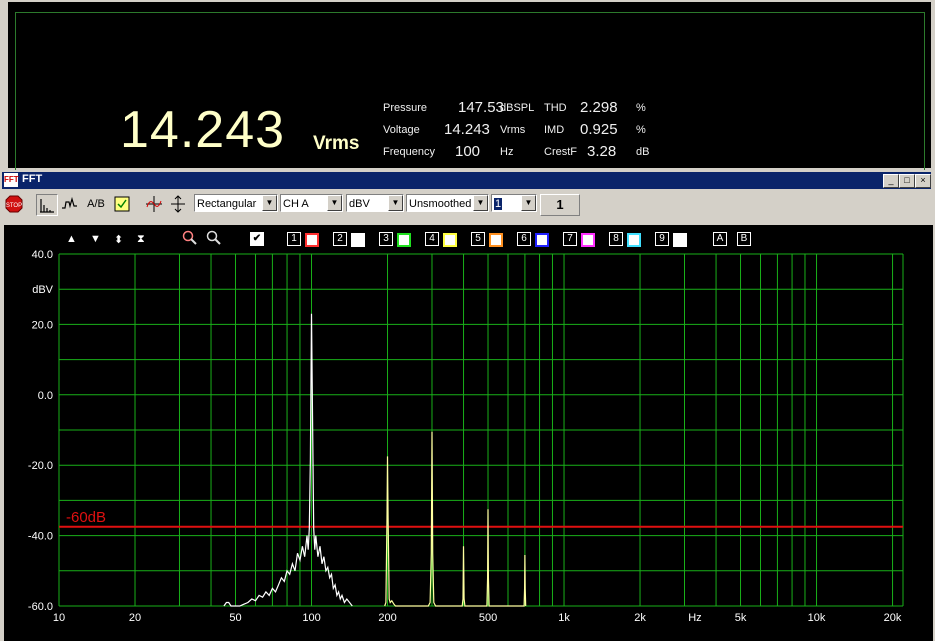 The width and height of the screenshot is (935, 641). Describe the element at coordinates (741, 618) in the screenshot. I see `x-tick-label: 5k` at that location.